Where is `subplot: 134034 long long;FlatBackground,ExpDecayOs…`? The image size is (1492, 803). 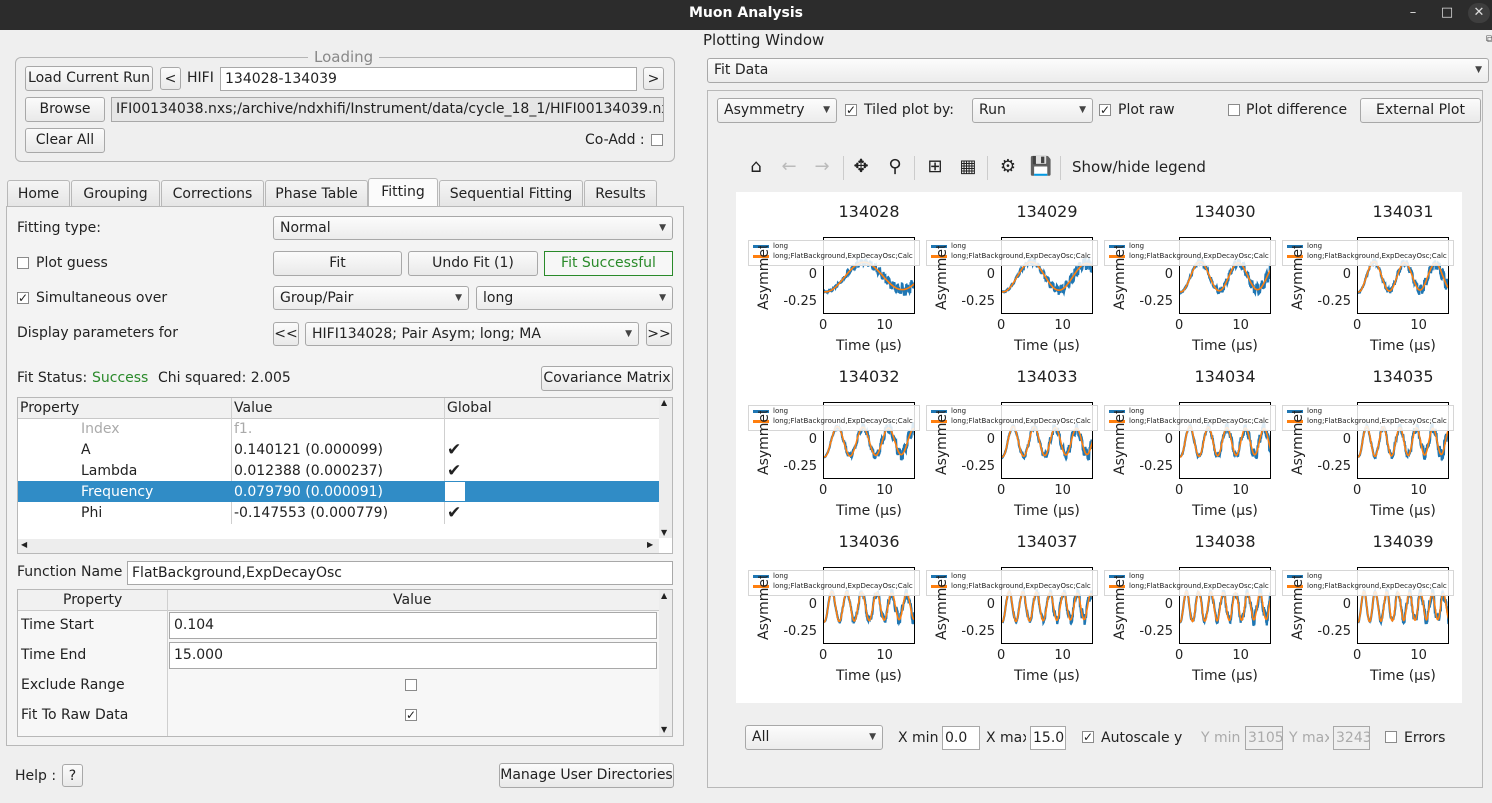
subplot: 134034 long long;FlatBackground,ExpDecayOs… is located at coordinates (1184, 449).